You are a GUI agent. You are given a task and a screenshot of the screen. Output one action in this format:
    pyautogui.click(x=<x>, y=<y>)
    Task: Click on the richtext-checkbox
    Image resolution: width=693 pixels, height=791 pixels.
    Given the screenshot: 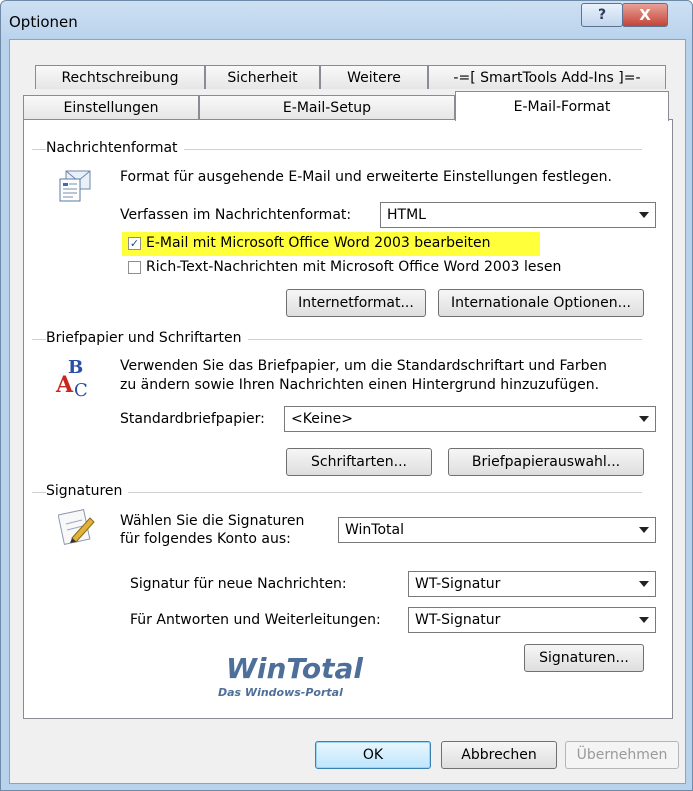 What is the action you would take?
    pyautogui.click(x=134, y=267)
    